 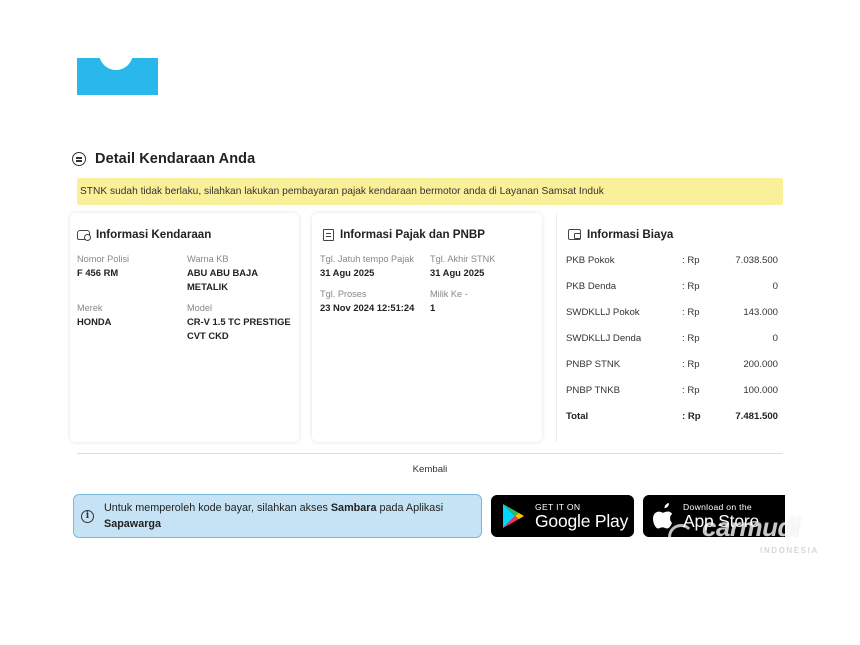 What do you see at coordinates (672, 340) in the screenshot?
I see `cost-row-swdkllj-denda: SWDKLLJ Denda : Rp 0` at bounding box center [672, 340].